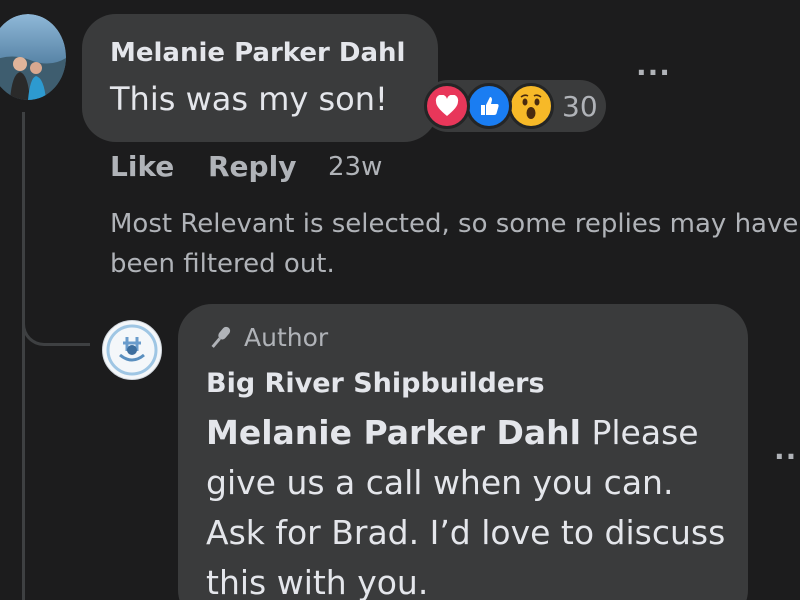 The width and height of the screenshot is (800, 600). I want to click on reaction-summary: 30, so click(514, 106).